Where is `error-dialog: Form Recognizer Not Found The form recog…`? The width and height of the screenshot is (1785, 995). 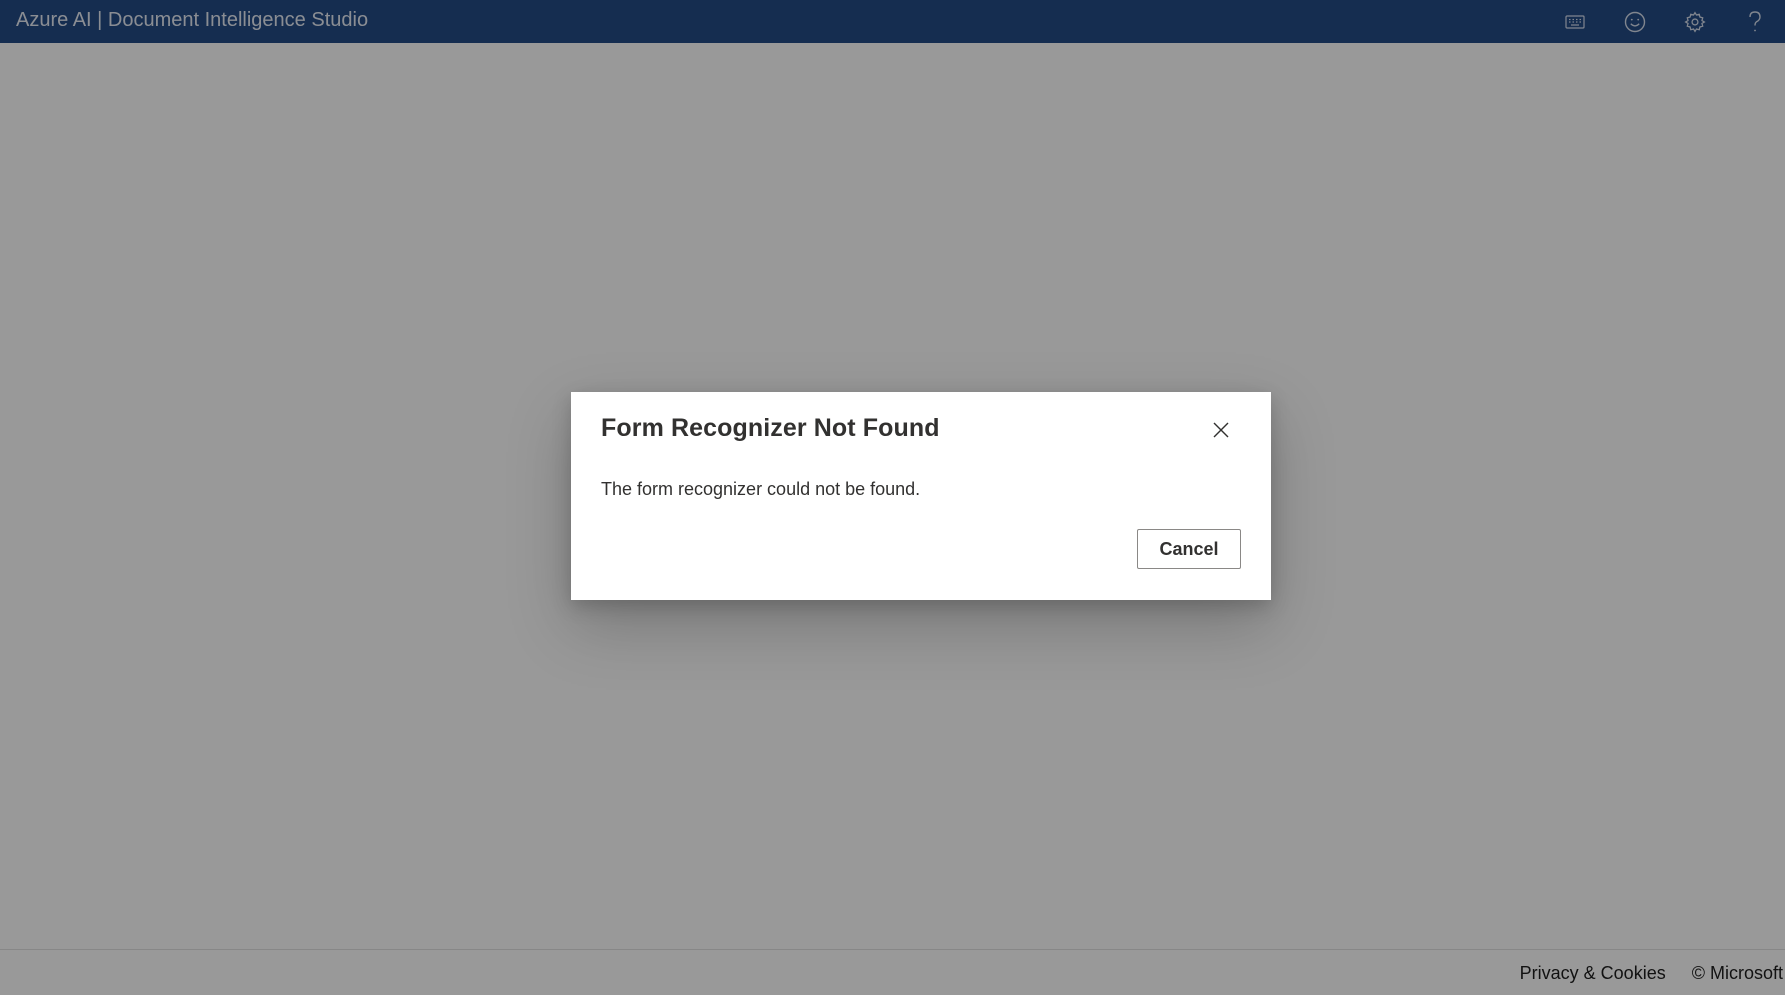 error-dialog: Form Recognizer Not Found The form recog… is located at coordinates (921, 496).